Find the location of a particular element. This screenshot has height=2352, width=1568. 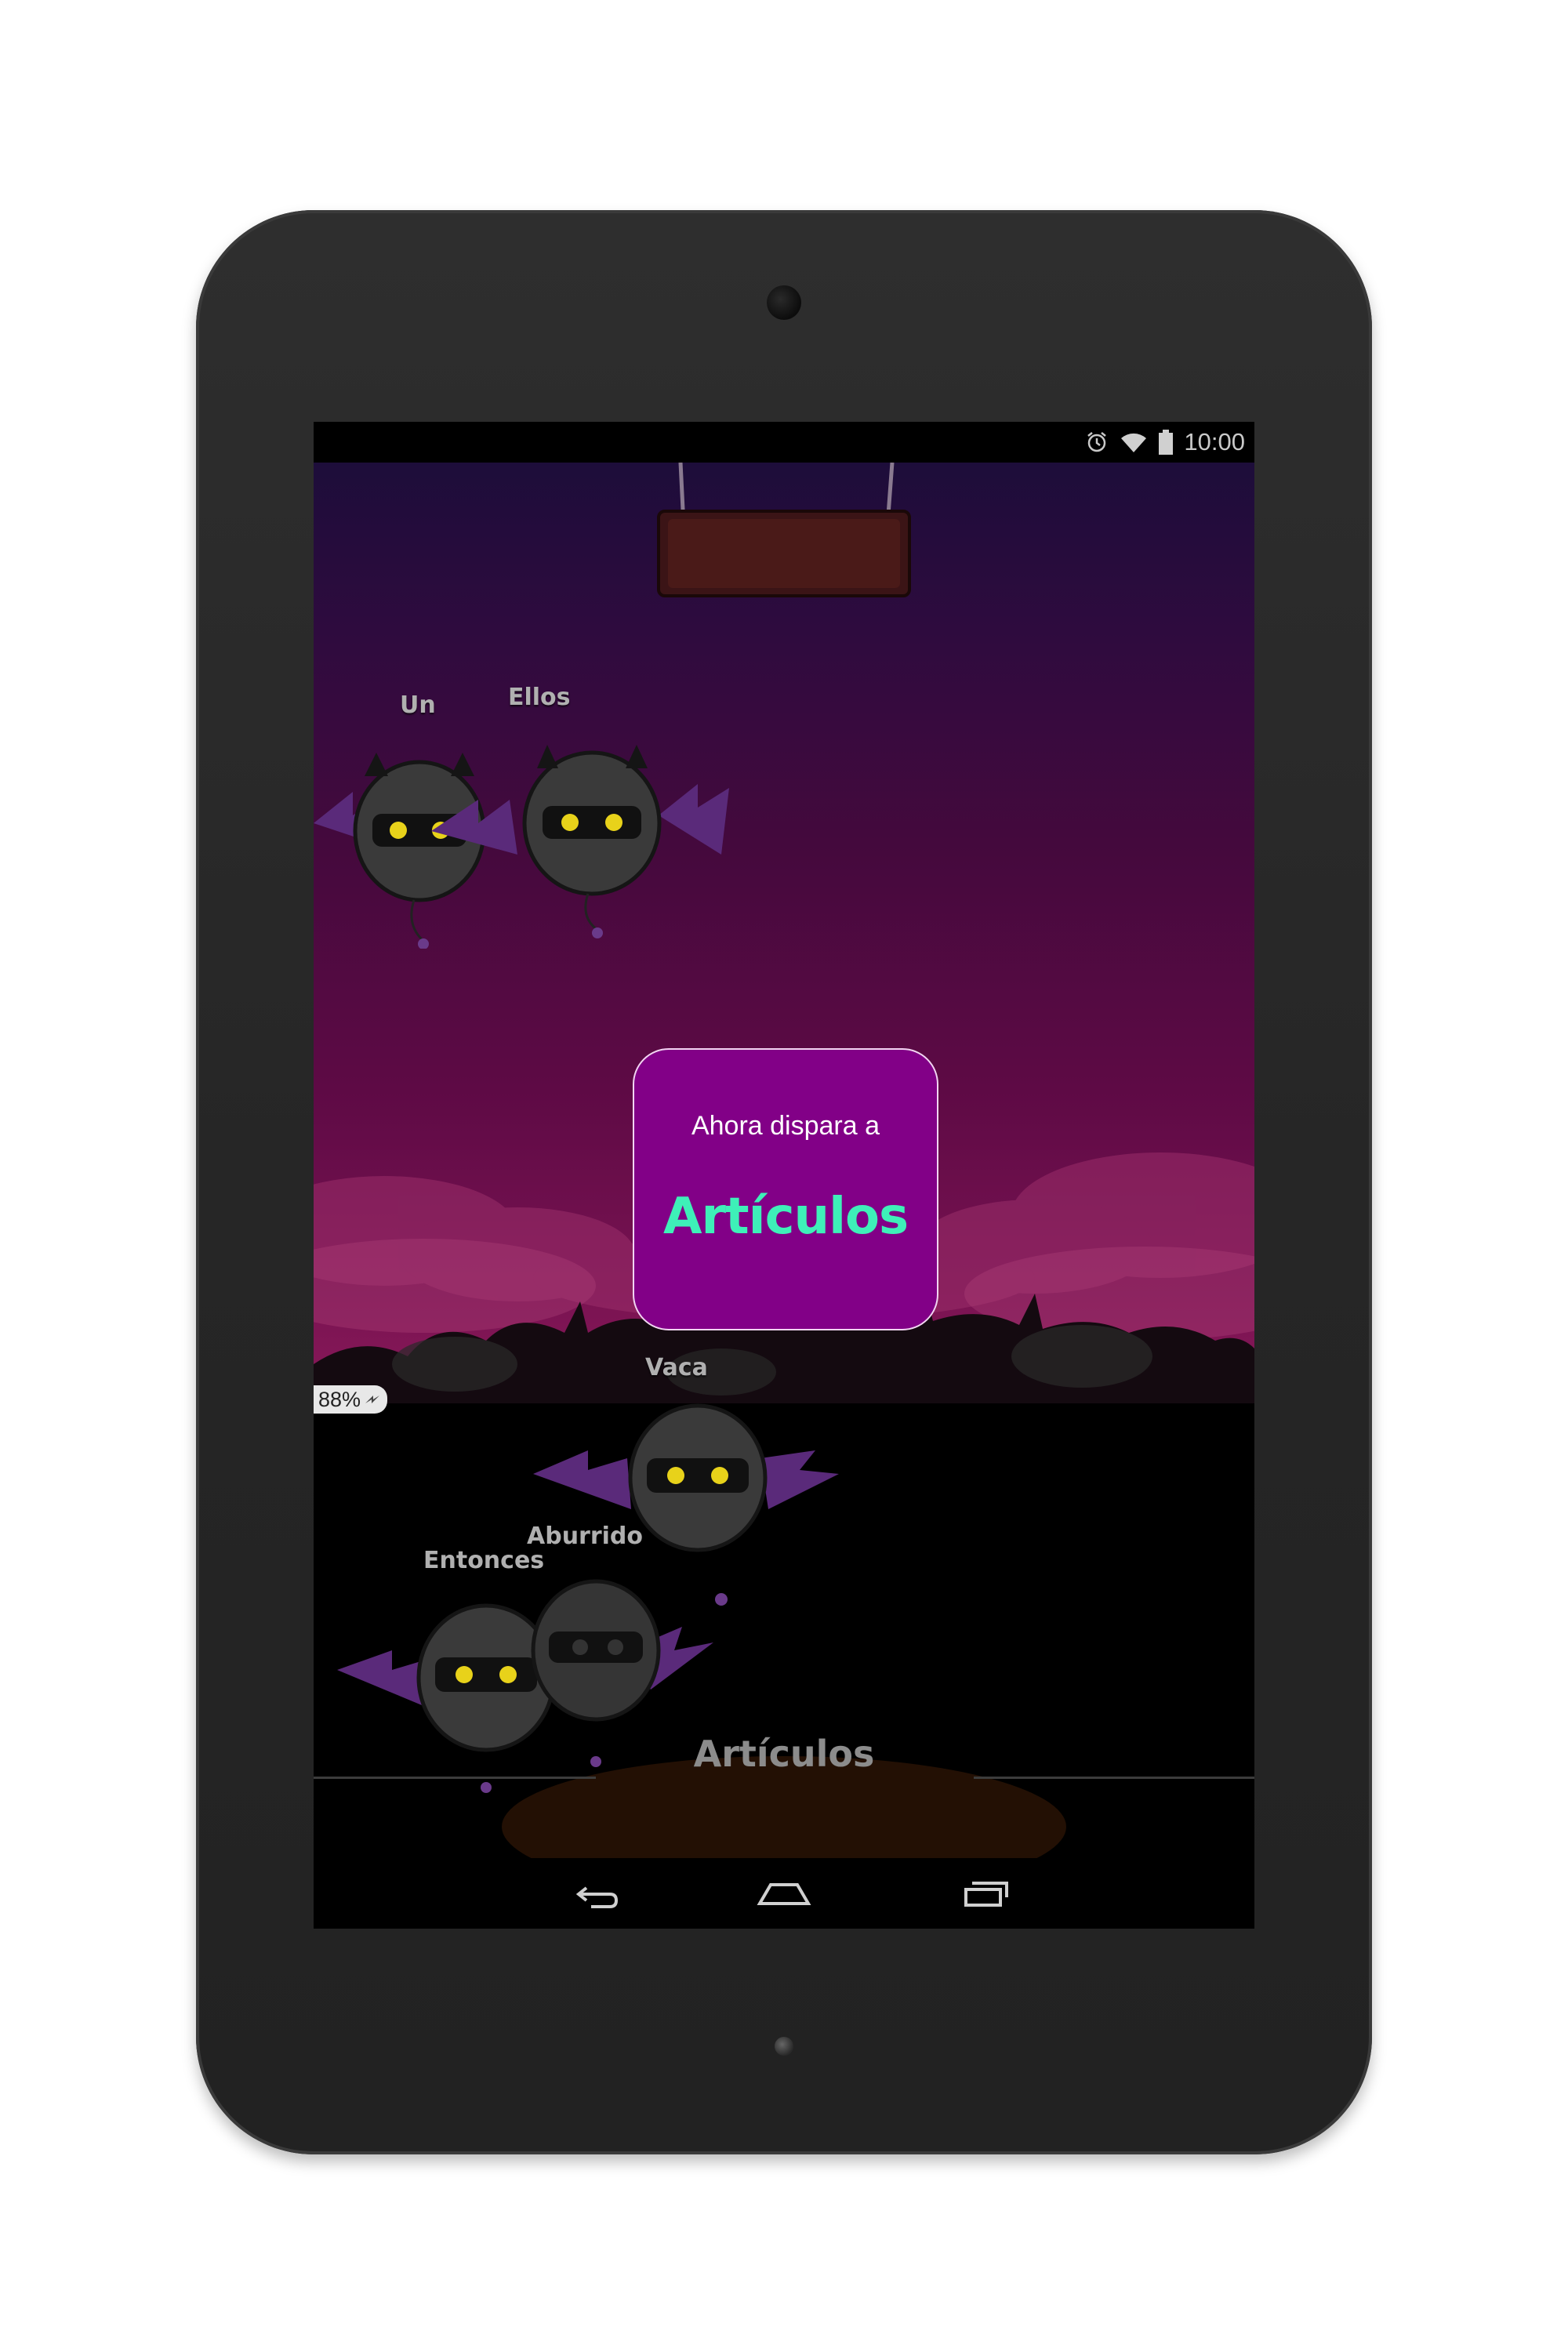

home-button is located at coordinates (784, 1893).